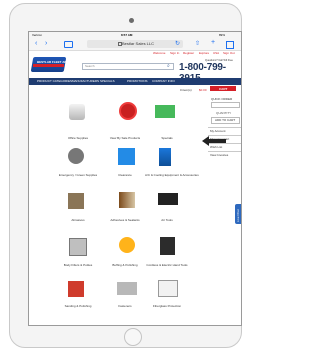 The width and height of the screenshot is (320, 349). What do you see at coordinates (77, 112) in the screenshot?
I see `office-supplies-image` at bounding box center [77, 112].